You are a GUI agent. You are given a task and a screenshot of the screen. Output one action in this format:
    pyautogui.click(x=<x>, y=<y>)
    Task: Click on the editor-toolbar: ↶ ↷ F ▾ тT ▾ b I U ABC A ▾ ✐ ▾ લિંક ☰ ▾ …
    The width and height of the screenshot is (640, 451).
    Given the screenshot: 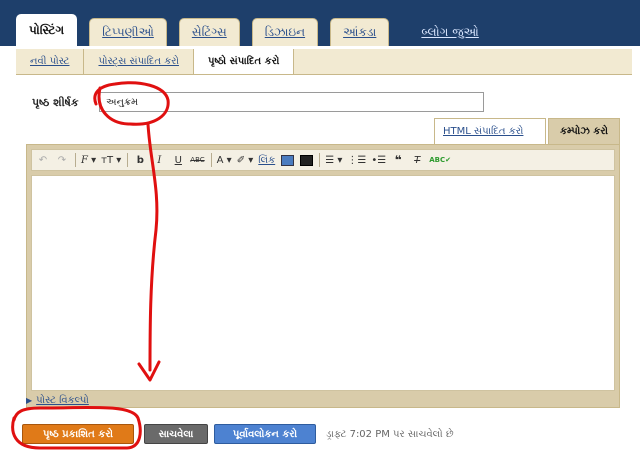 What is the action you would take?
    pyautogui.click(x=323, y=160)
    